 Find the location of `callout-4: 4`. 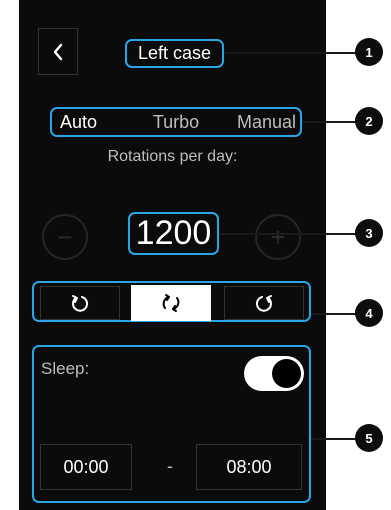

callout-4: 4 is located at coordinates (369, 313).